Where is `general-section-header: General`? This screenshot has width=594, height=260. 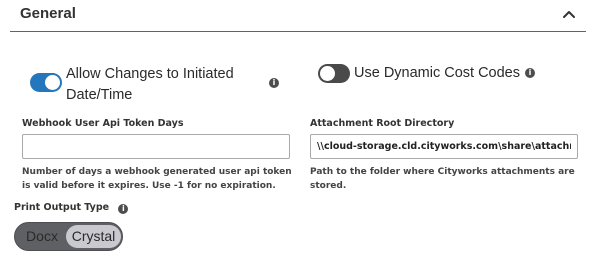 general-section-header: General is located at coordinates (298, 16).